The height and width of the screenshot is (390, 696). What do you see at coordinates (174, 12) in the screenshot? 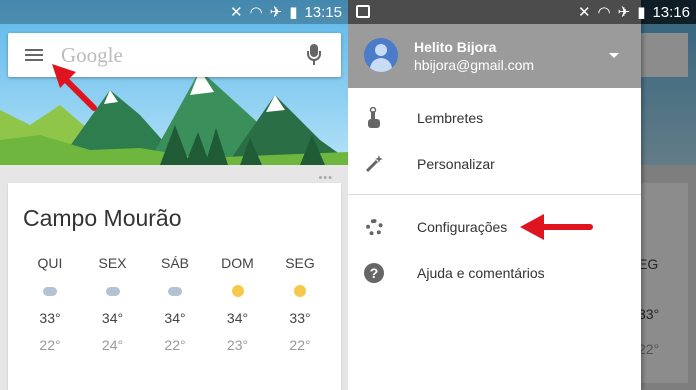
I see `status-bar: ✕ ◠ ✈ ▮ 13:15` at bounding box center [174, 12].